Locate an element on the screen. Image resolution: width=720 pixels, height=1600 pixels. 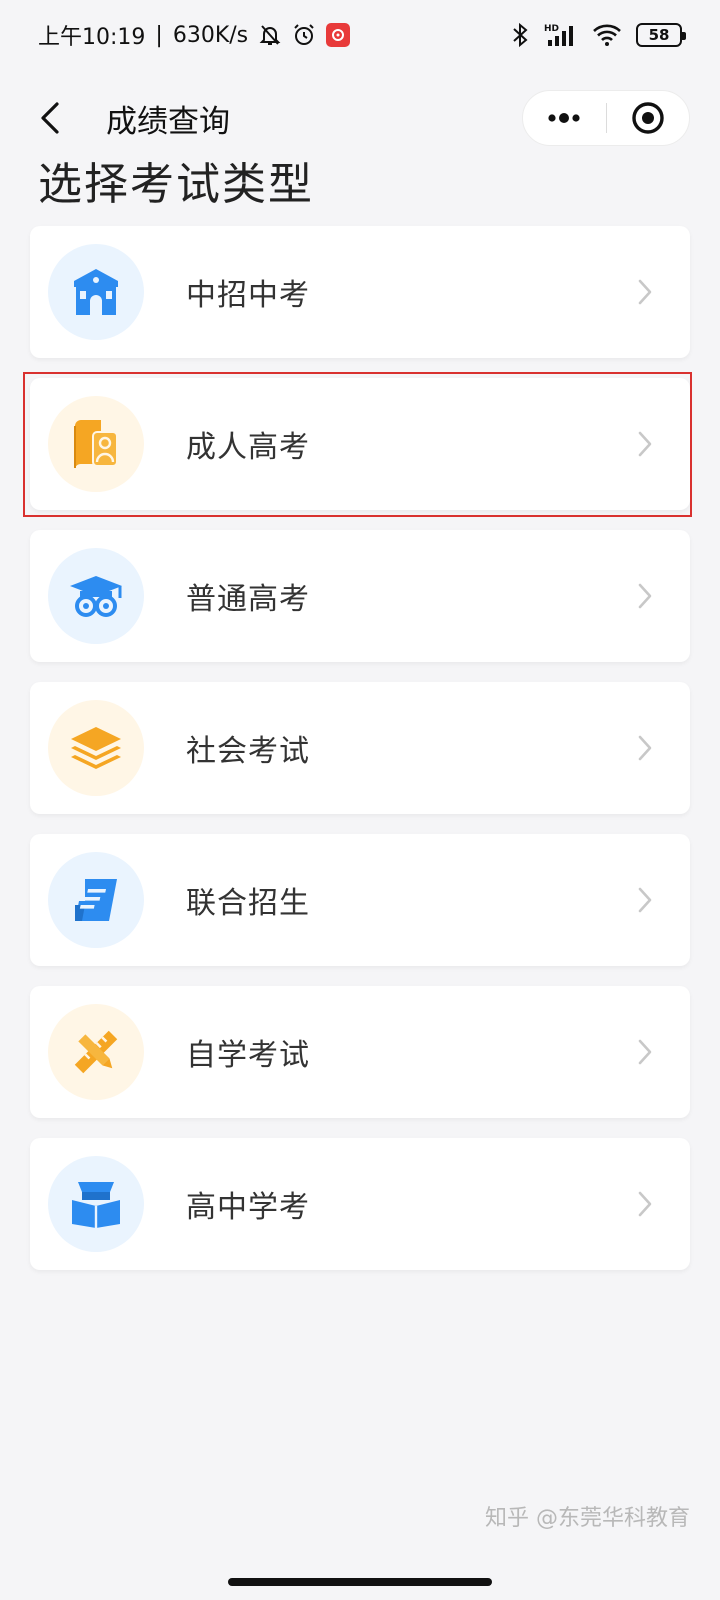
exam-type-card-zhongkao: 中招中考 is located at coordinates (360, 292).